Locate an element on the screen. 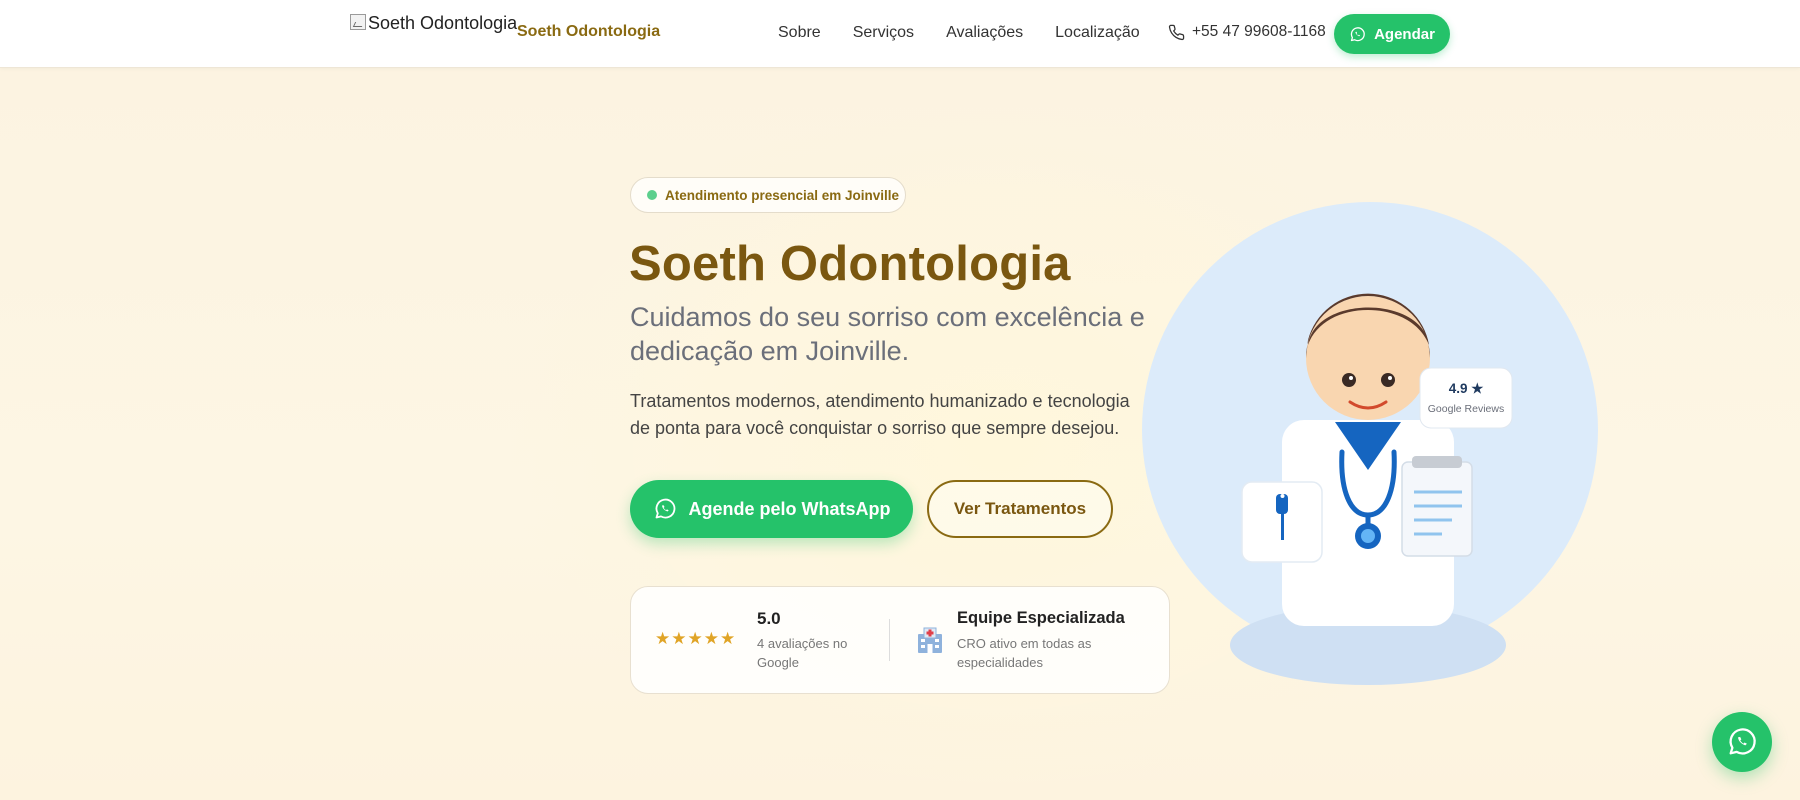  rating-subtext: 4 avaliações no Google is located at coordinates (802, 653).